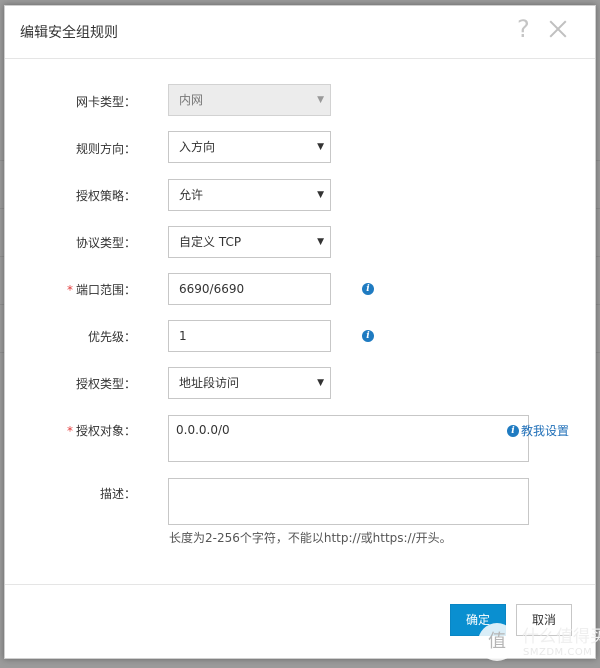  Describe the element at coordinates (117, 494) in the screenshot. I see `description-label: 描述：` at that location.